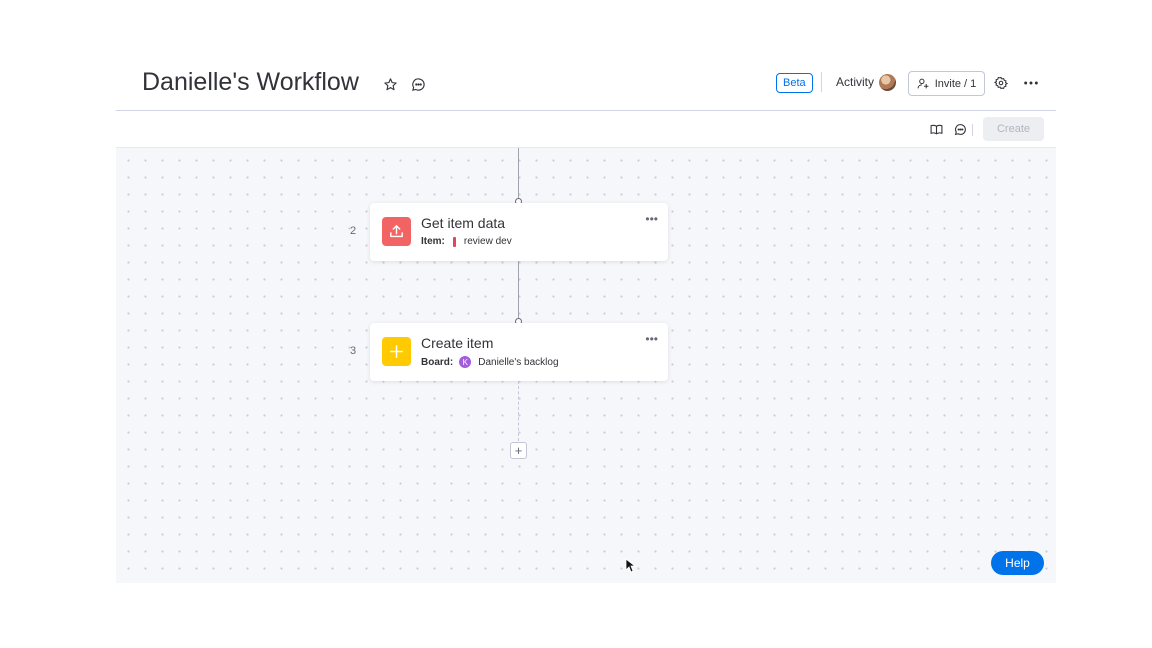 This screenshot has width=1152, height=648. Describe the element at coordinates (250, 82) in the screenshot. I see `workflow-title: Danielle's Workflow` at that location.